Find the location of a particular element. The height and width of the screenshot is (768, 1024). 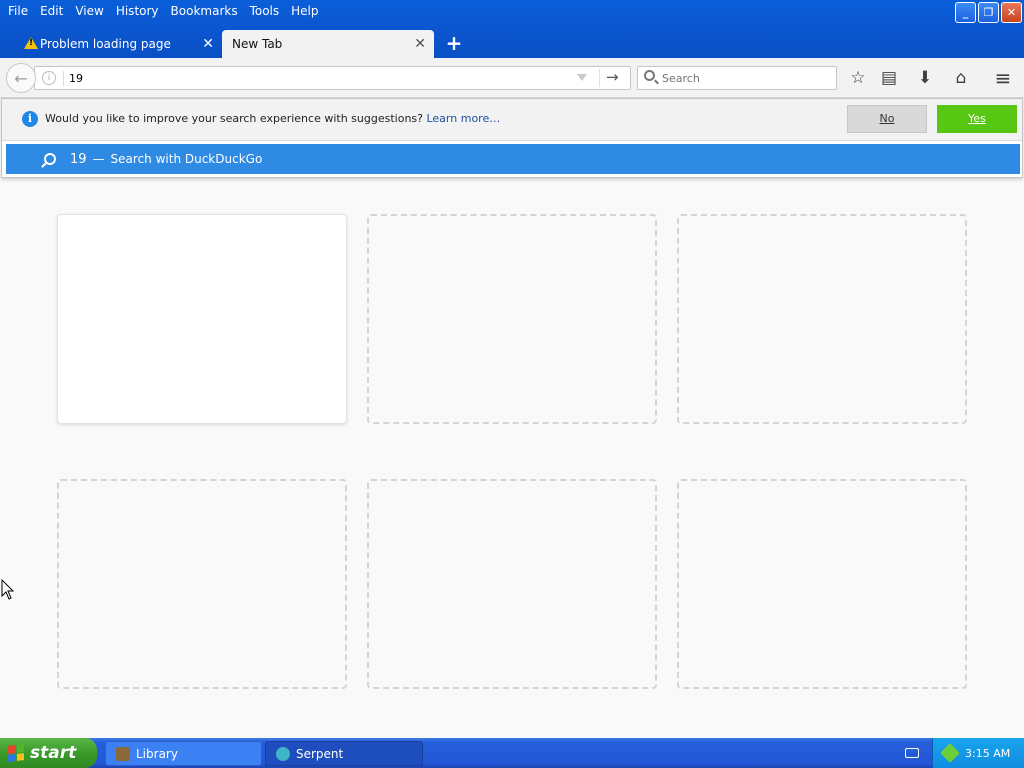

home-icon: ⌂ is located at coordinates (961, 78).